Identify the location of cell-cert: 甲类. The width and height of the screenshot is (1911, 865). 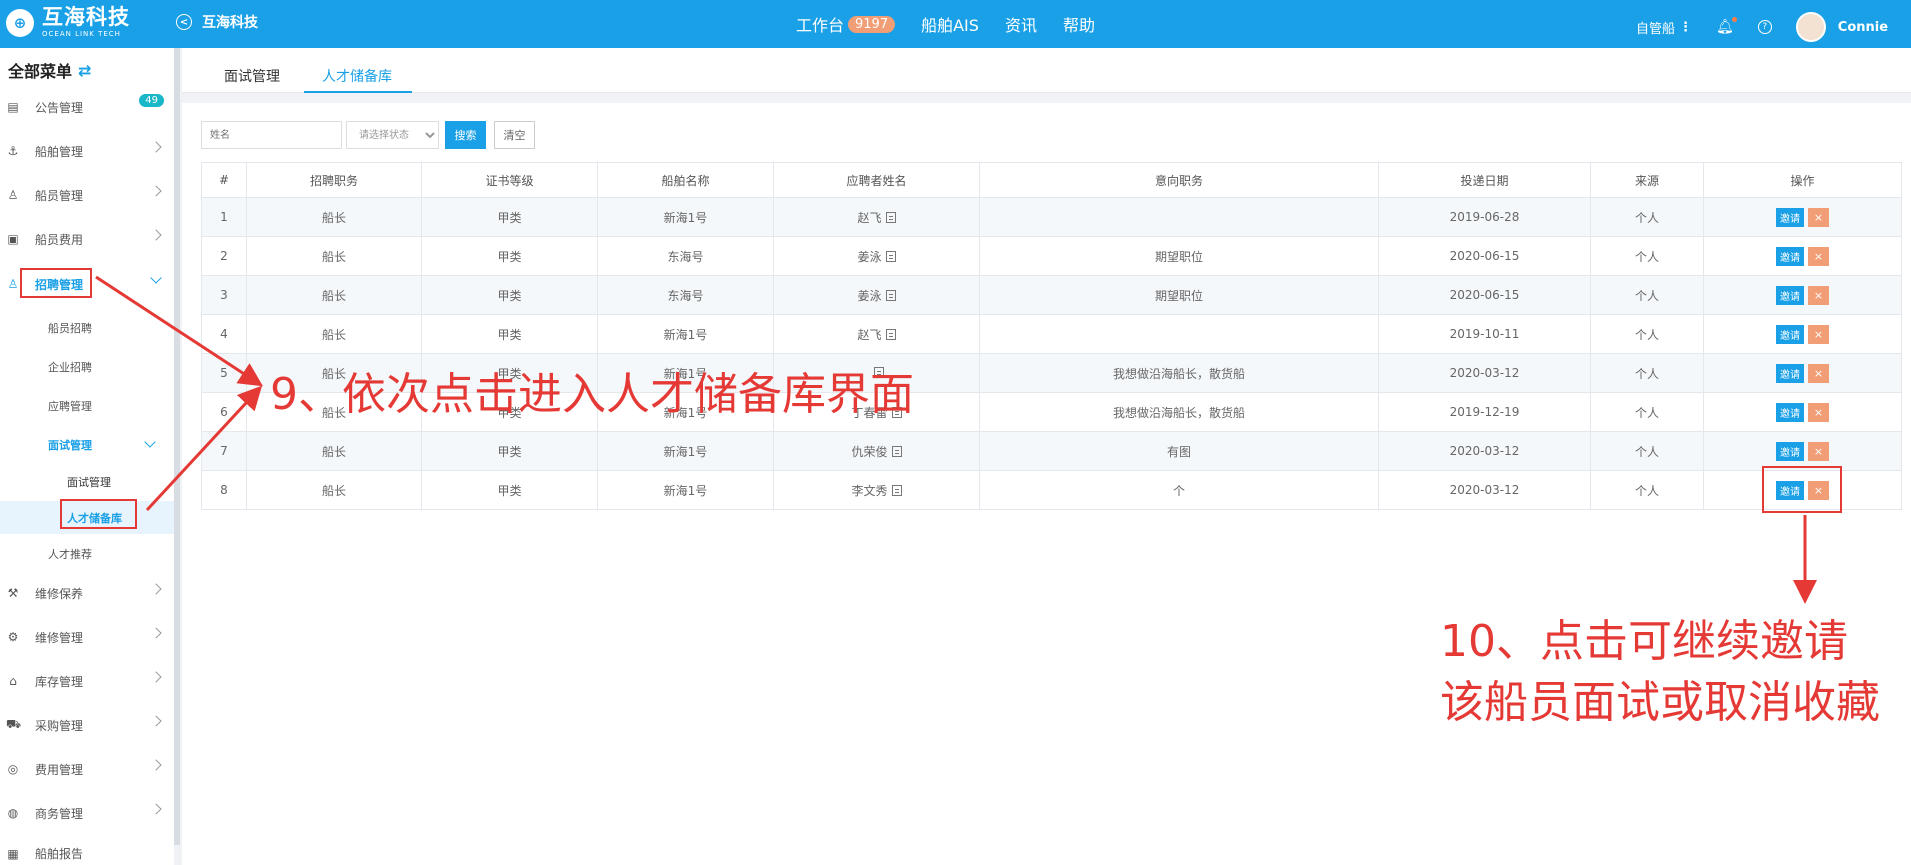
(509, 295).